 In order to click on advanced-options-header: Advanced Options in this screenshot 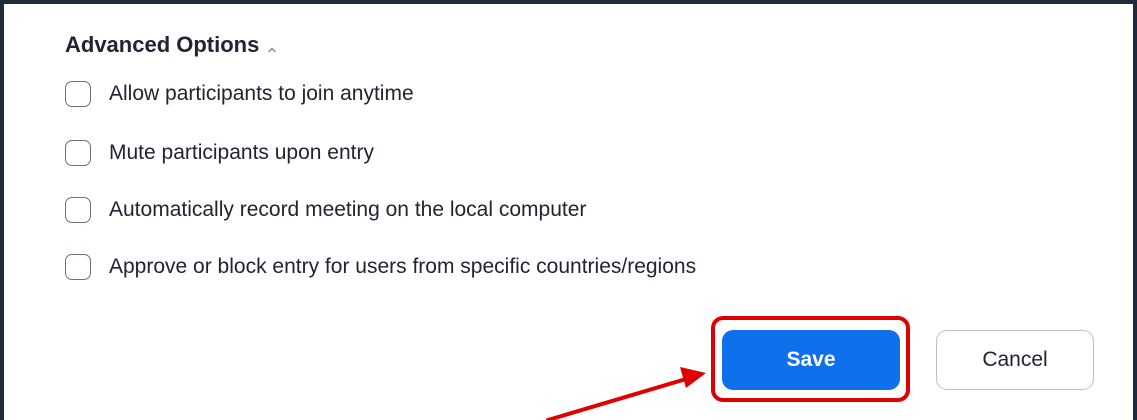, I will do `click(171, 45)`.